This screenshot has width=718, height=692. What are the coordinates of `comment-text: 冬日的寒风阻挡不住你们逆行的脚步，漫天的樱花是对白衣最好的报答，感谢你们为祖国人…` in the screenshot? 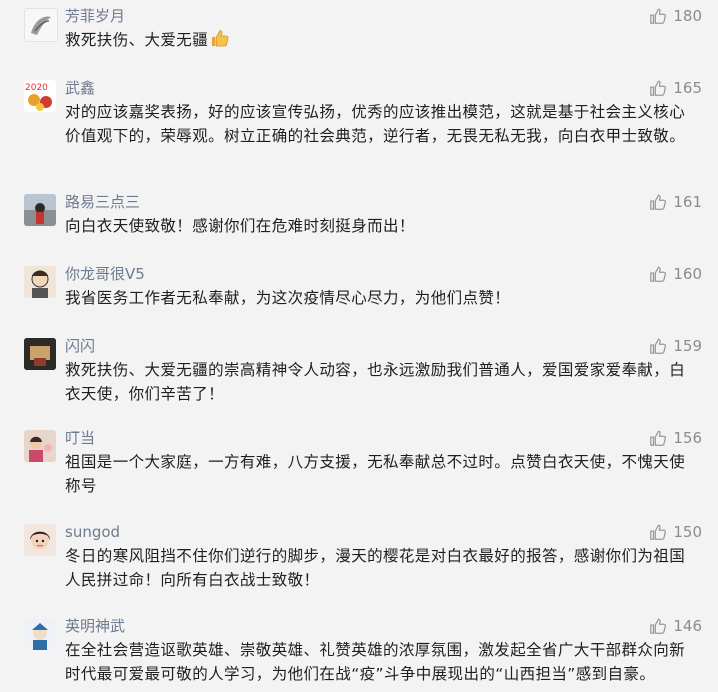 It's located at (375, 568).